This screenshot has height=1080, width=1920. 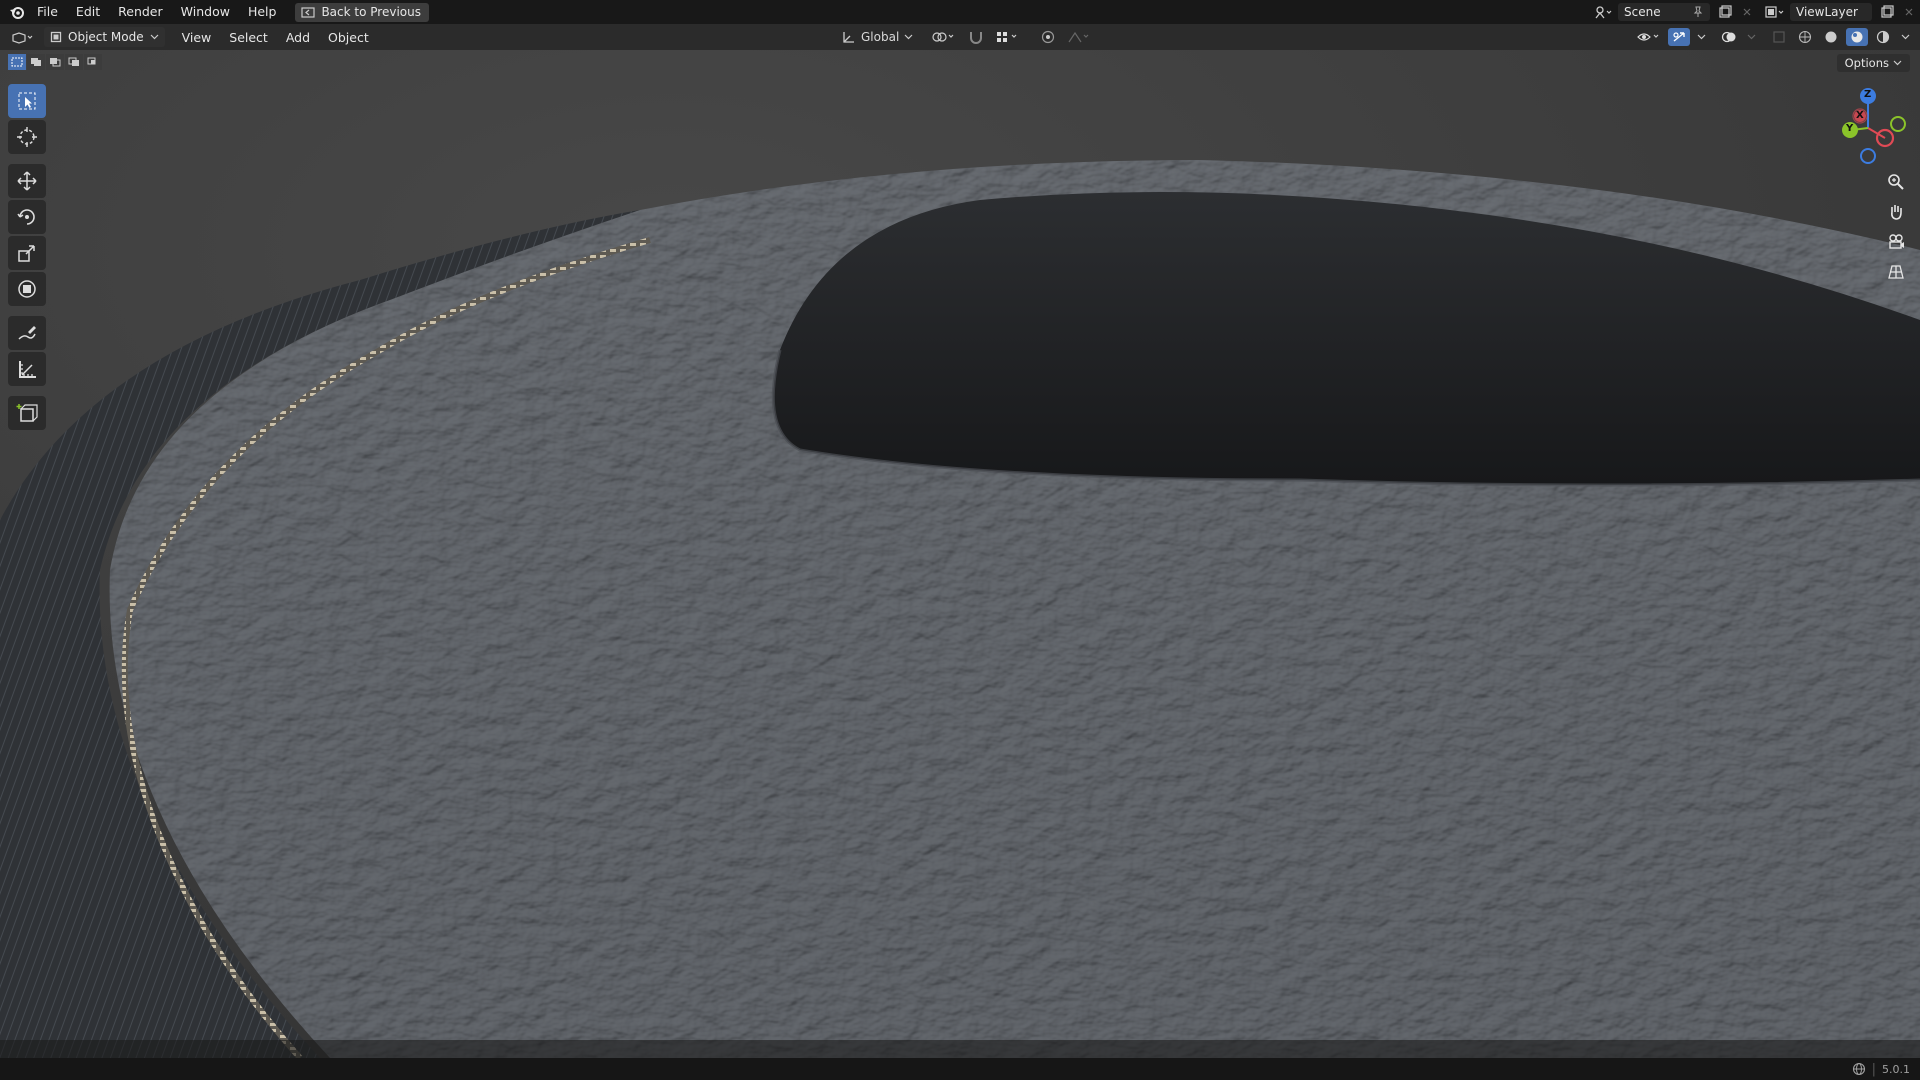 What do you see at coordinates (1883, 37) in the screenshot?
I see `rendered-shading-icon` at bounding box center [1883, 37].